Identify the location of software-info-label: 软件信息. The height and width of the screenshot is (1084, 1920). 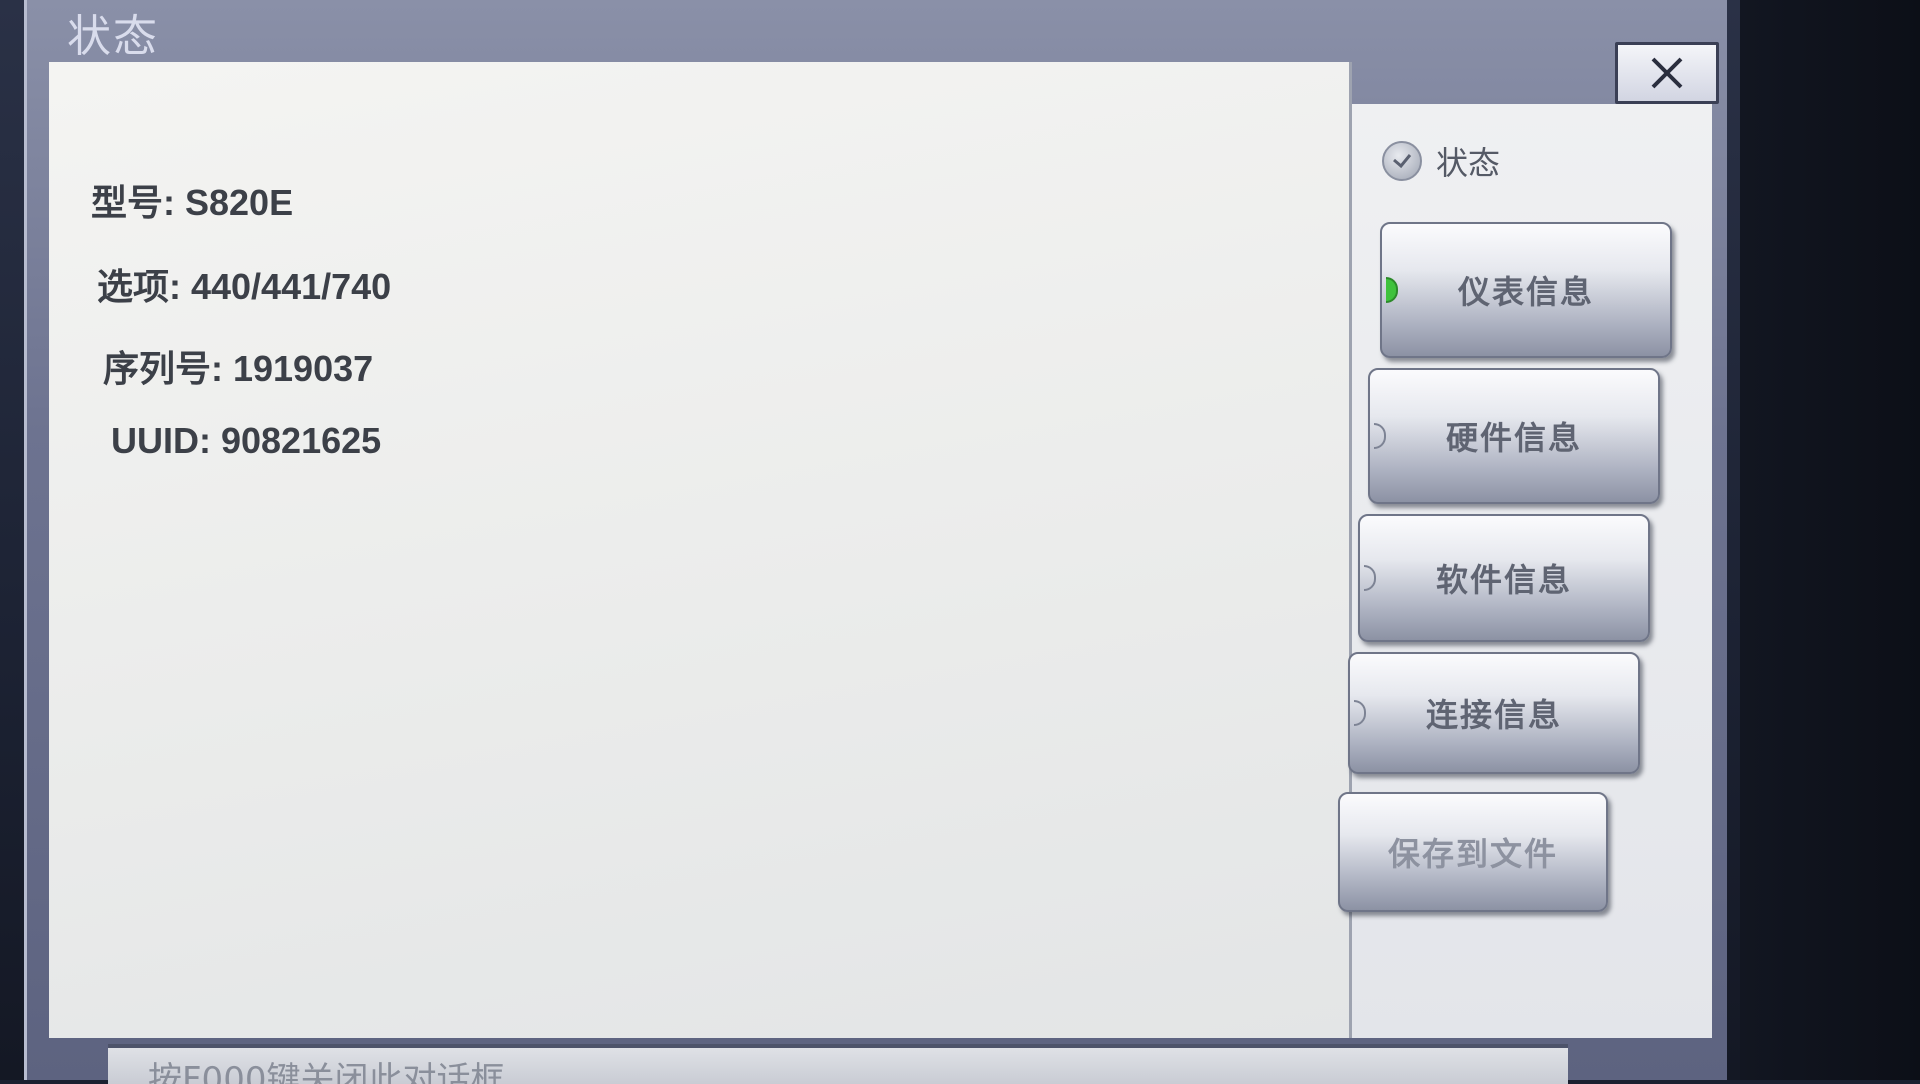
(1503, 580).